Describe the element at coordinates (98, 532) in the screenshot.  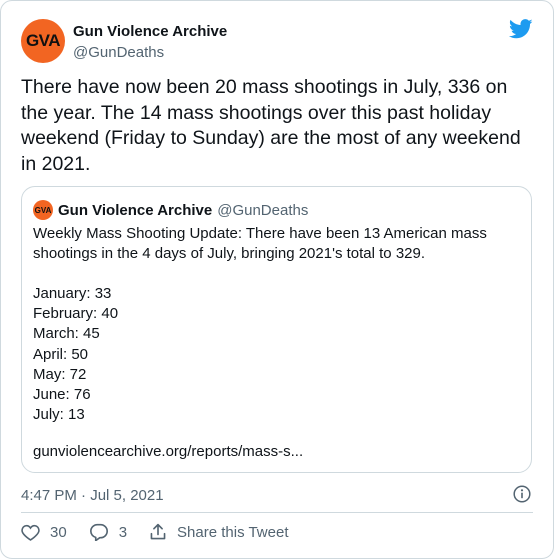
I see `reply-icon` at that location.